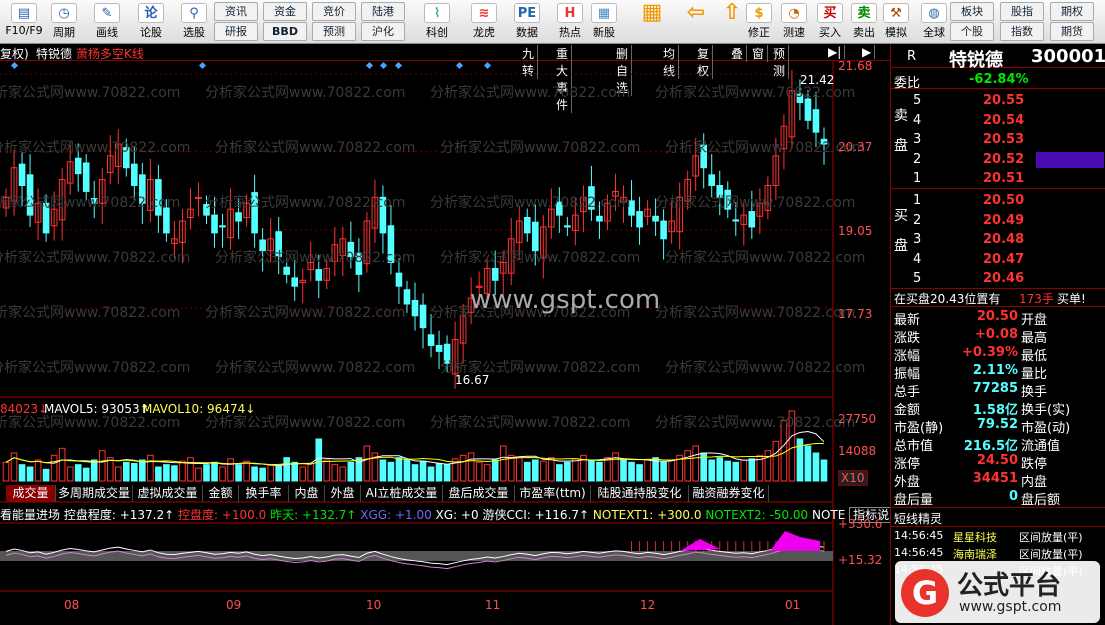  Describe the element at coordinates (998, 260) in the screenshot. I see `order-book-row: 4 20.47` at that location.